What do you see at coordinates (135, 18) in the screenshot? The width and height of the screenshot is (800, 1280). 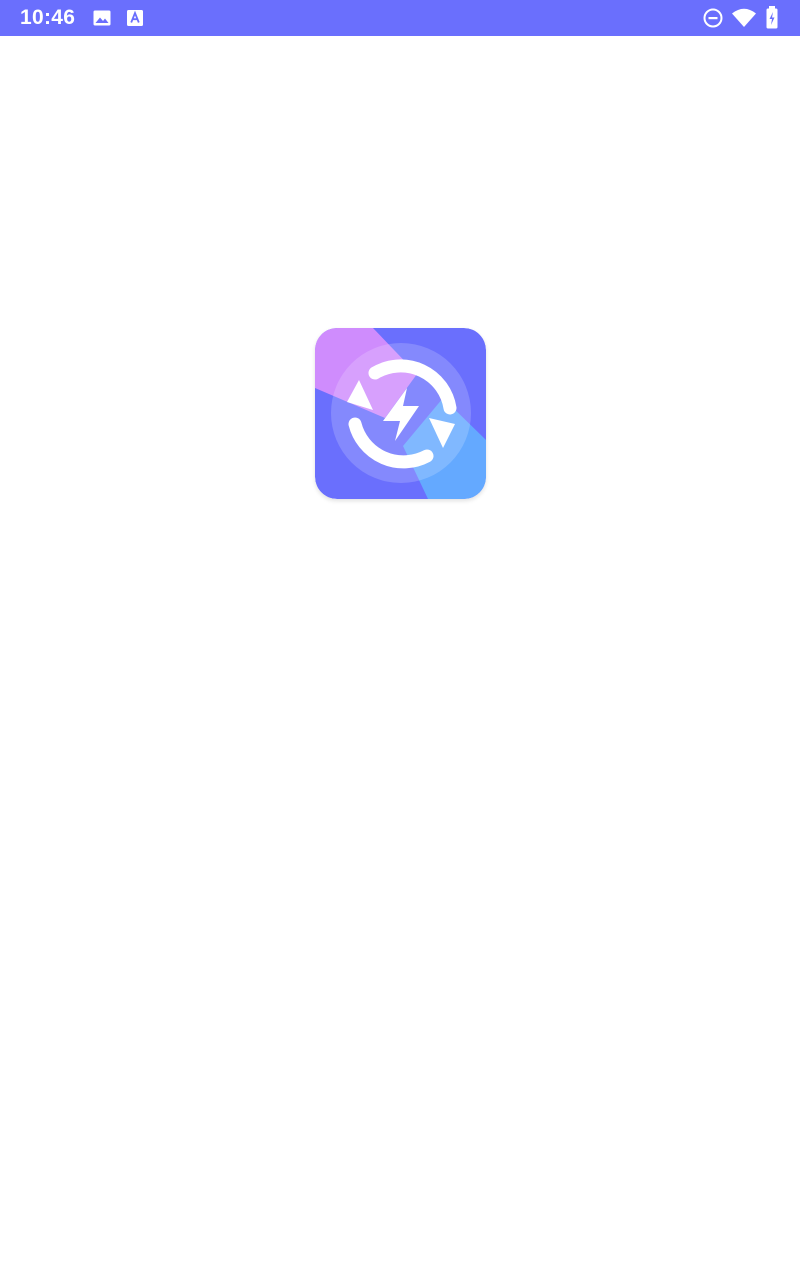 I see `text-a-icon` at bounding box center [135, 18].